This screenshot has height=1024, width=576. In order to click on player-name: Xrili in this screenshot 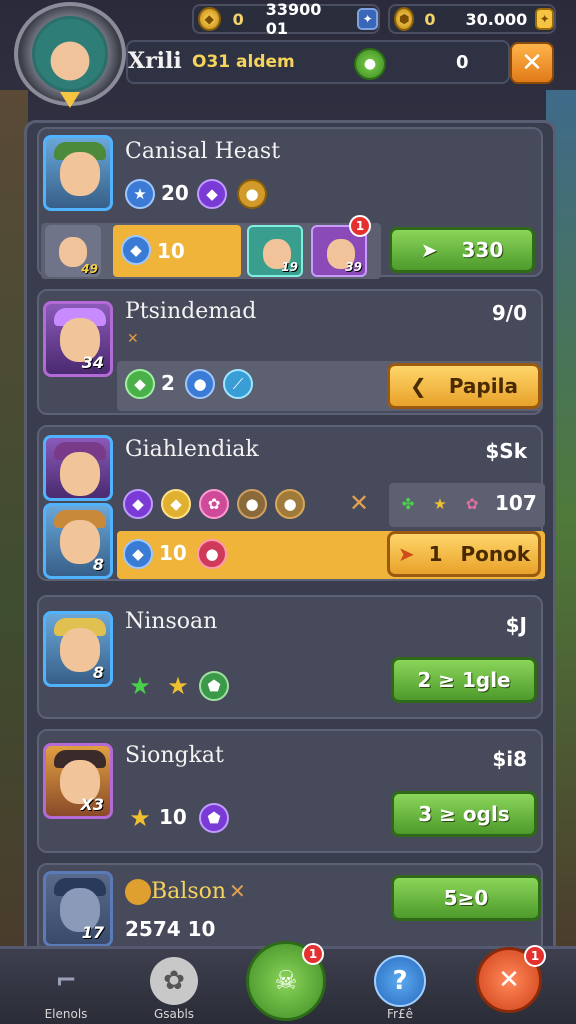, I will do `click(155, 61)`.